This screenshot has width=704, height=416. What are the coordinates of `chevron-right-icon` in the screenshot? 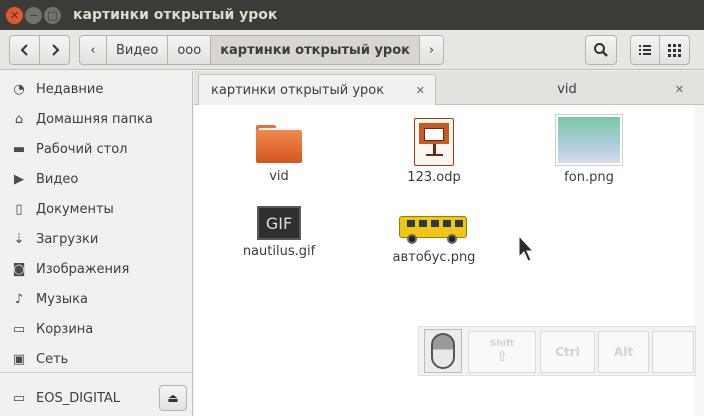 It's located at (55, 50).